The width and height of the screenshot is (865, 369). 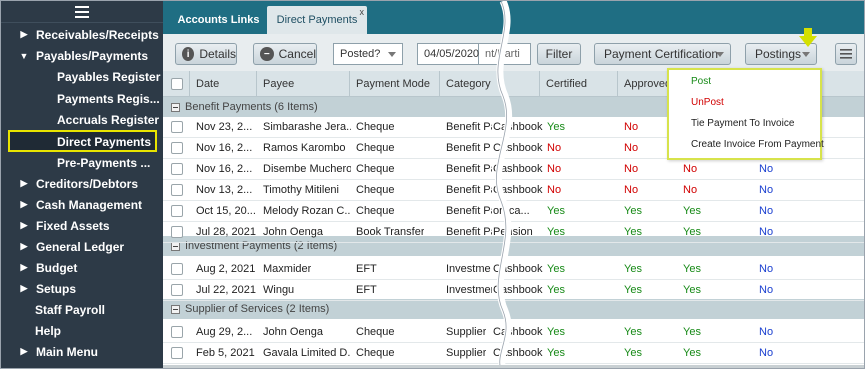 What do you see at coordinates (80, 76) in the screenshot?
I see `sidebar-item-payables-register: Payables Register` at bounding box center [80, 76].